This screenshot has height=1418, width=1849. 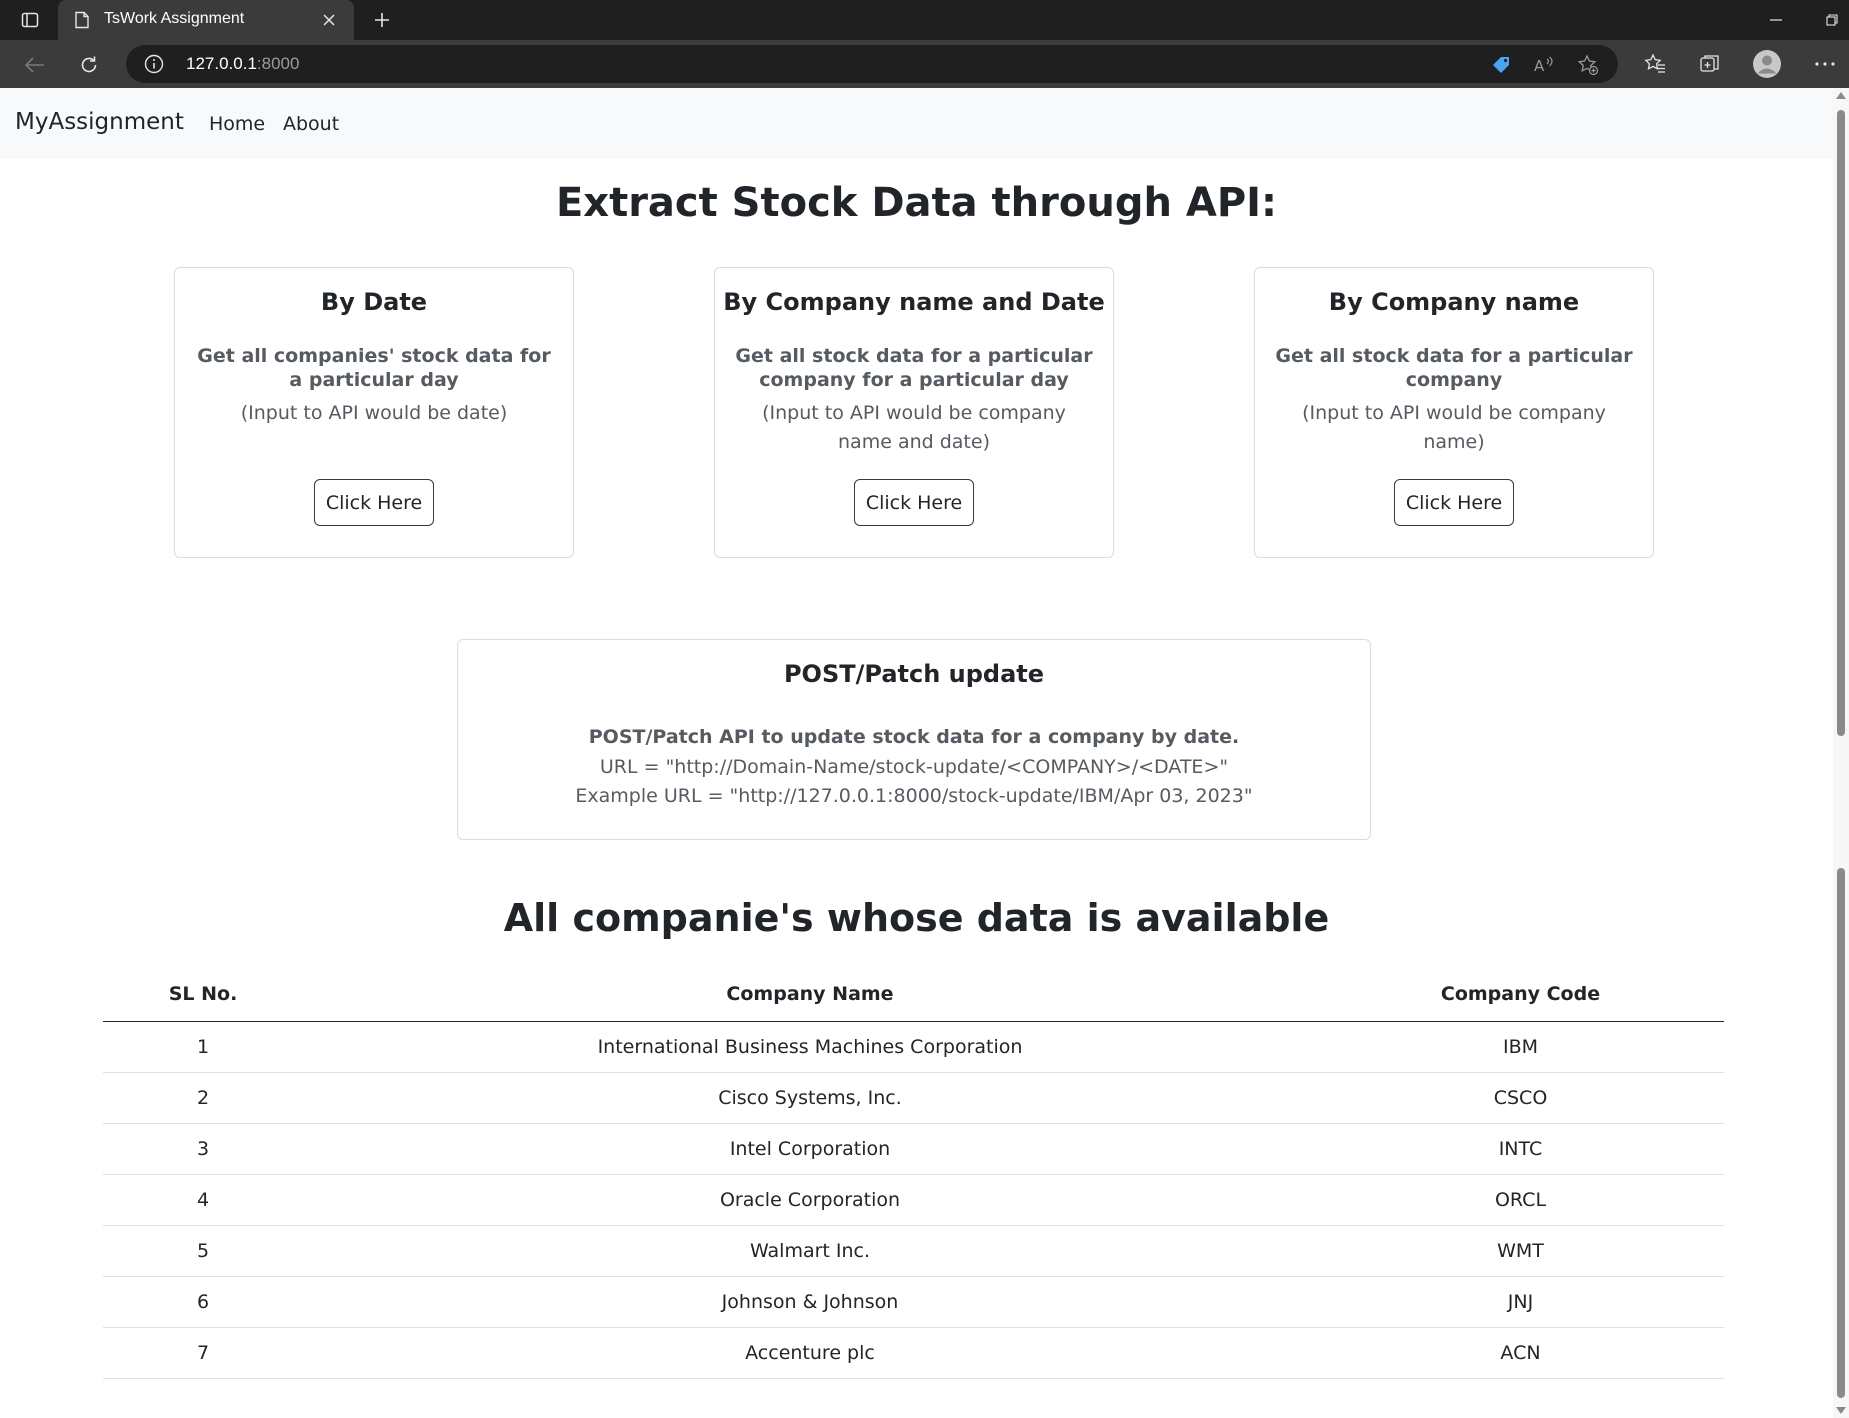 What do you see at coordinates (35, 65) in the screenshot?
I see `back-arrow-icon` at bounding box center [35, 65].